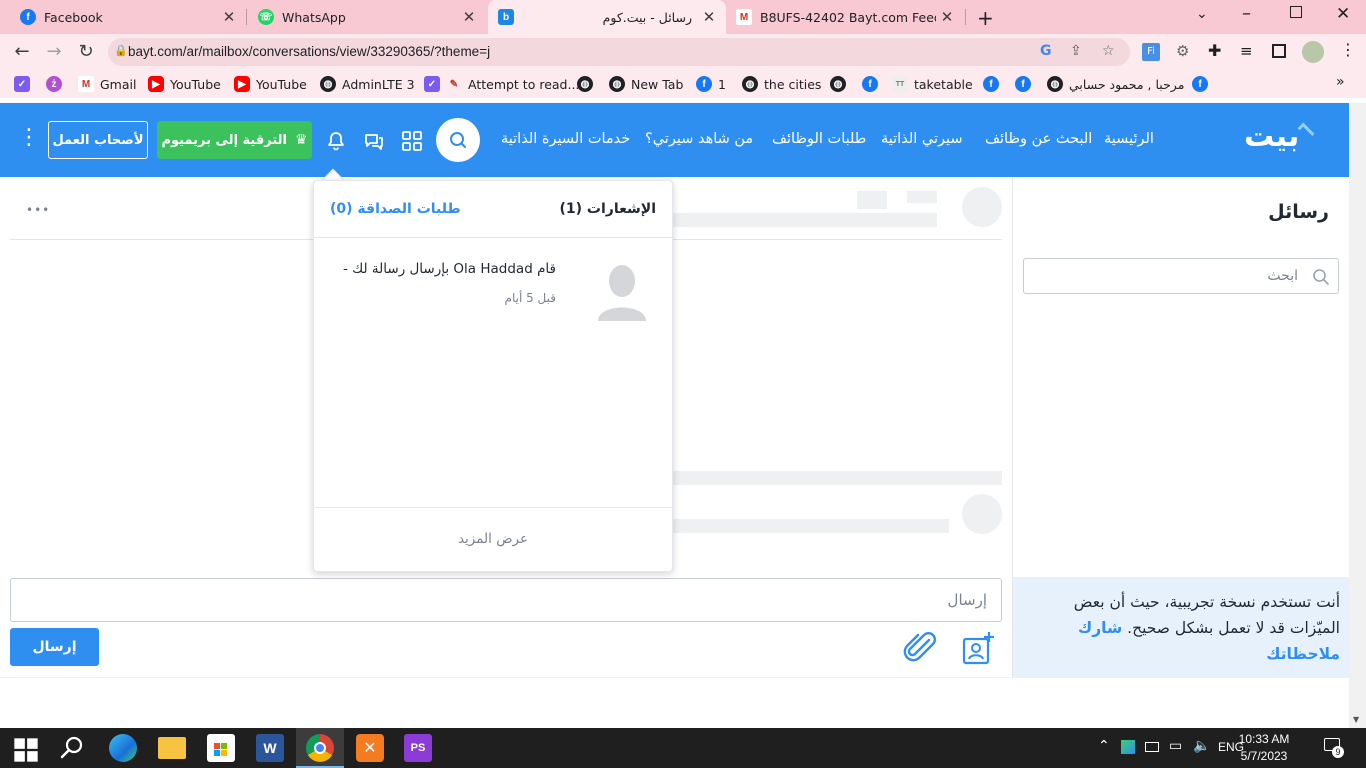  I want to click on bookmark-item: ż, so click(57, 84).